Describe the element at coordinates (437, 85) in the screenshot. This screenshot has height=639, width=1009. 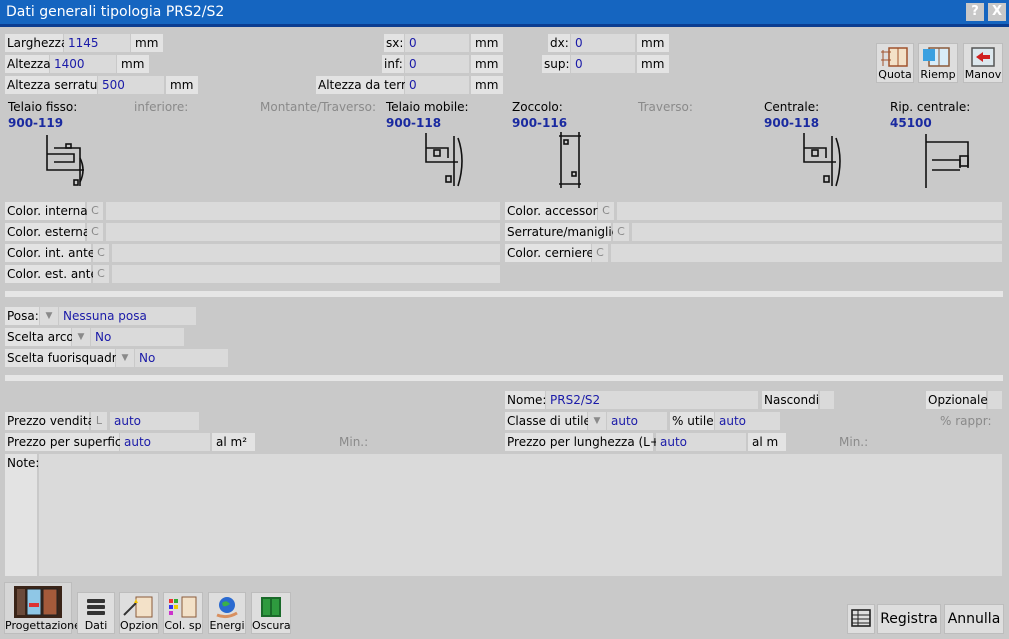
I see `altezza-terra-field: 0` at that location.